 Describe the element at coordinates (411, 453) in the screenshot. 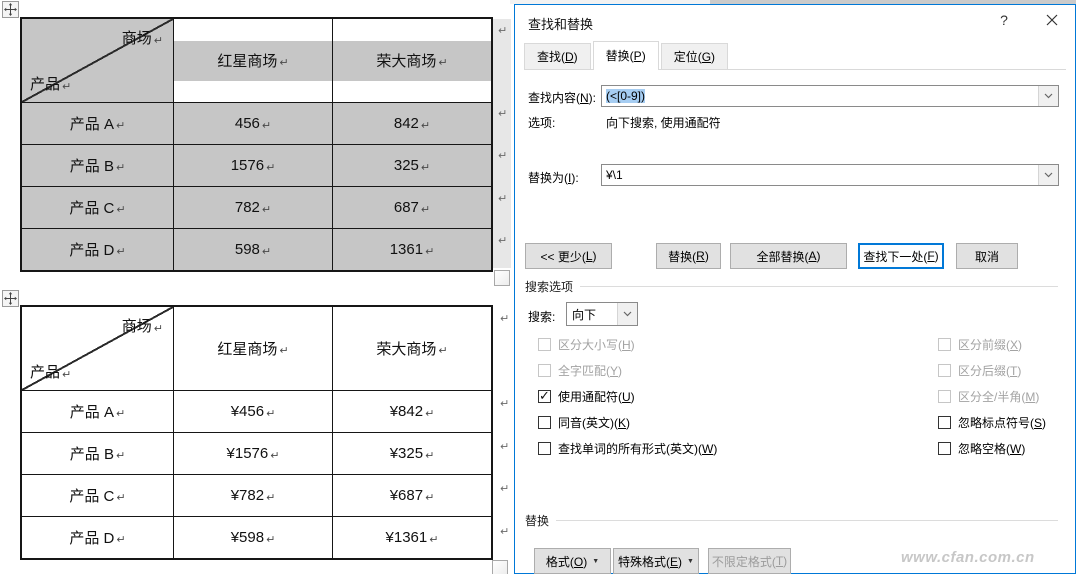

I see `table-cell: ¥325` at that location.